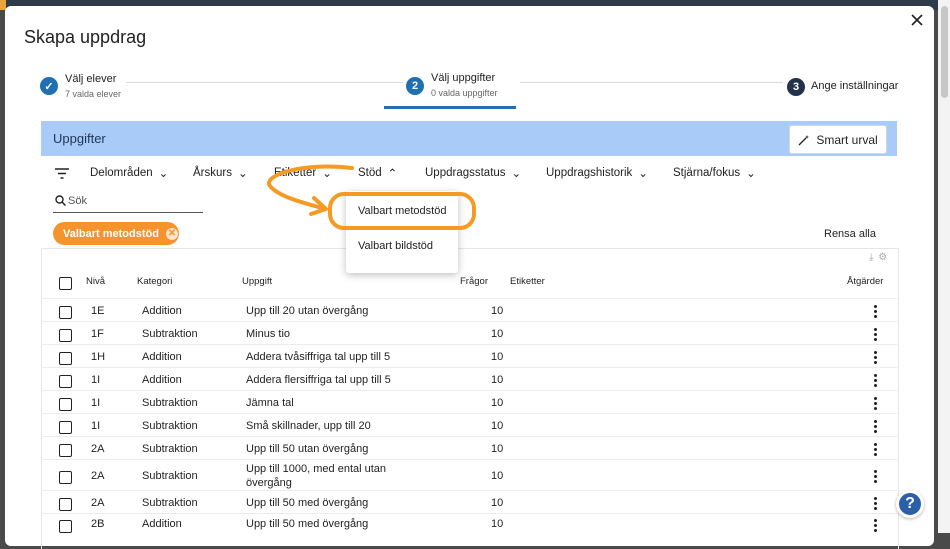  I want to click on filter-etiketter: Etiketter ⌄, so click(303, 173).